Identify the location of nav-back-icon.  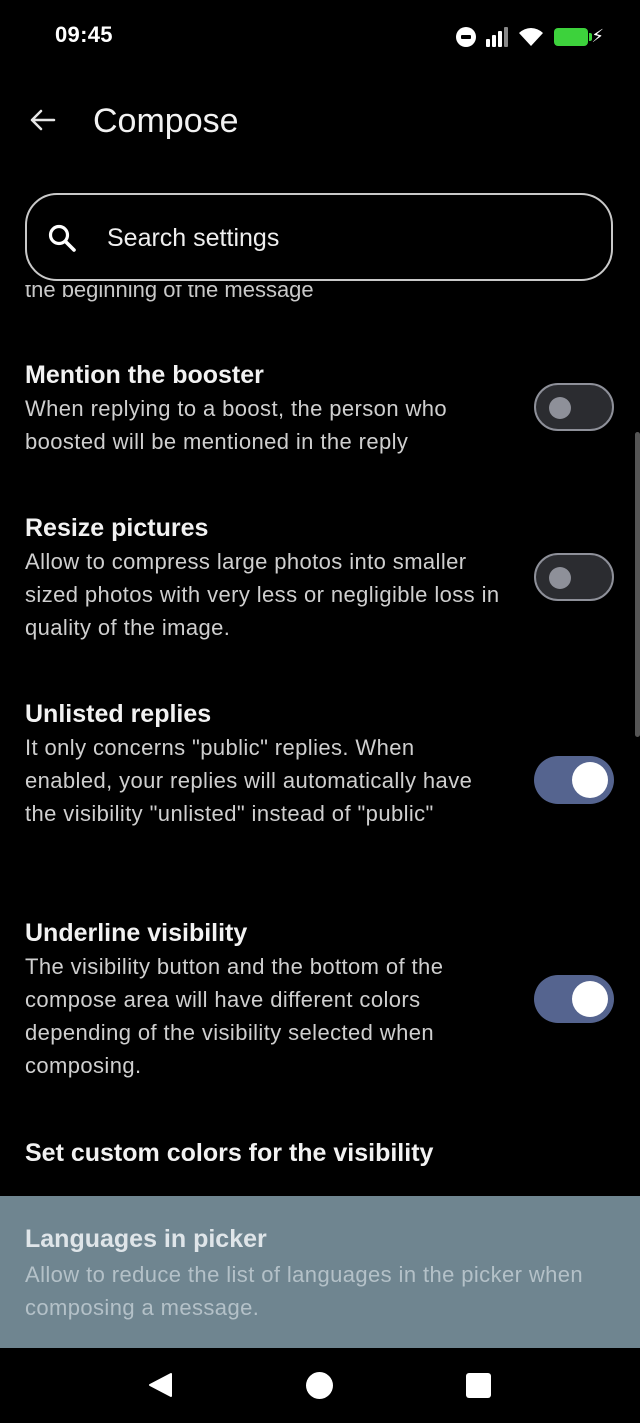
(161, 1385).